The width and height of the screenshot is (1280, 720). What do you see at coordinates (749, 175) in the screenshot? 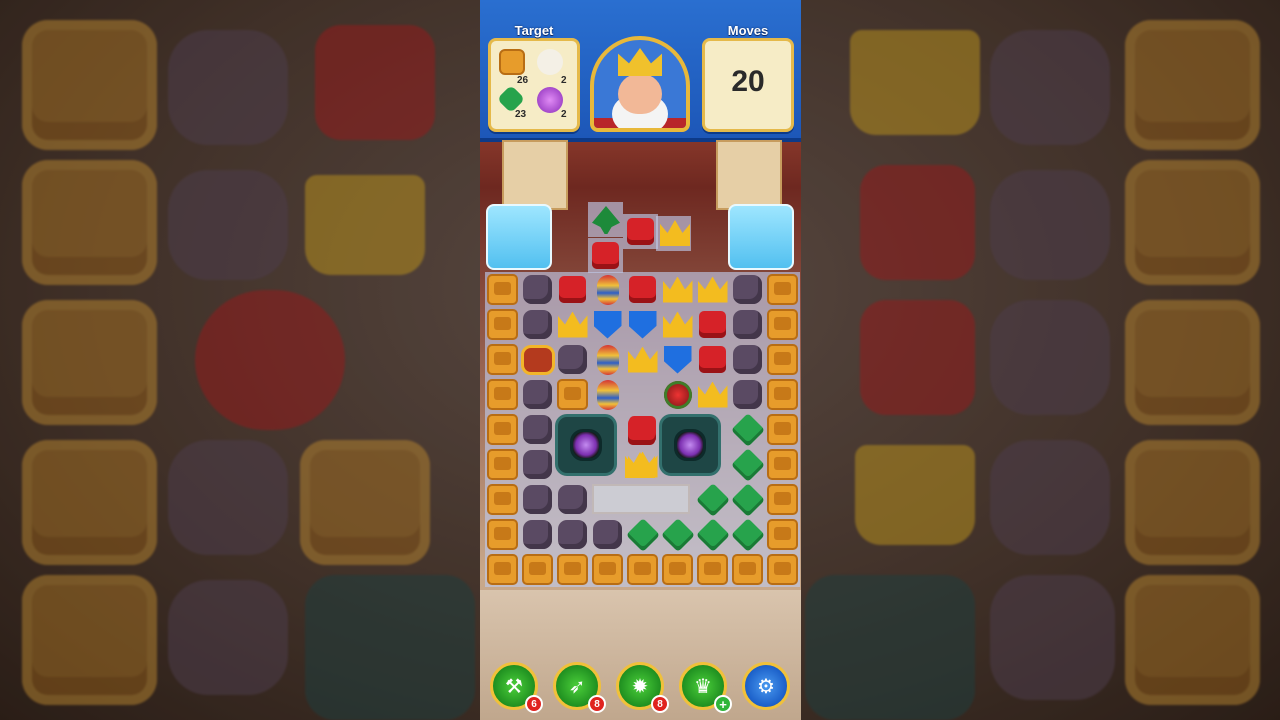
I see `palace-pillar-right` at bounding box center [749, 175].